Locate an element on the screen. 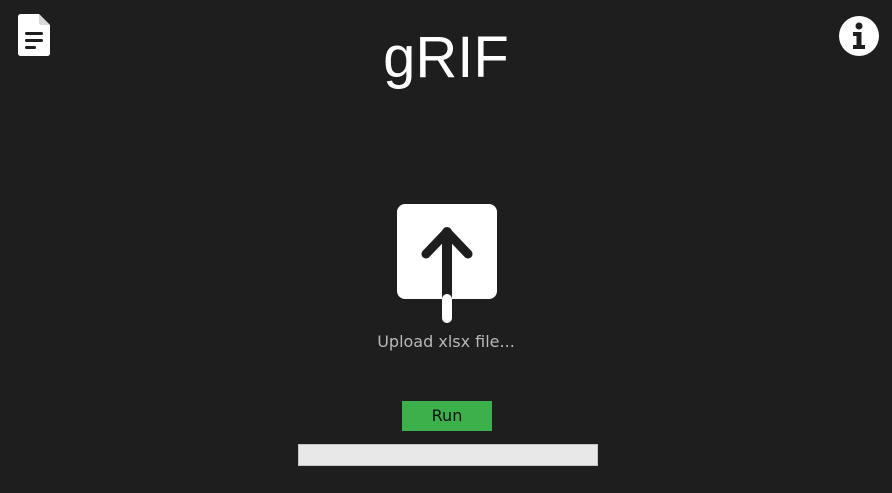 Image resolution: width=892 pixels, height=493 pixels. run-button: Run is located at coordinates (447, 416).